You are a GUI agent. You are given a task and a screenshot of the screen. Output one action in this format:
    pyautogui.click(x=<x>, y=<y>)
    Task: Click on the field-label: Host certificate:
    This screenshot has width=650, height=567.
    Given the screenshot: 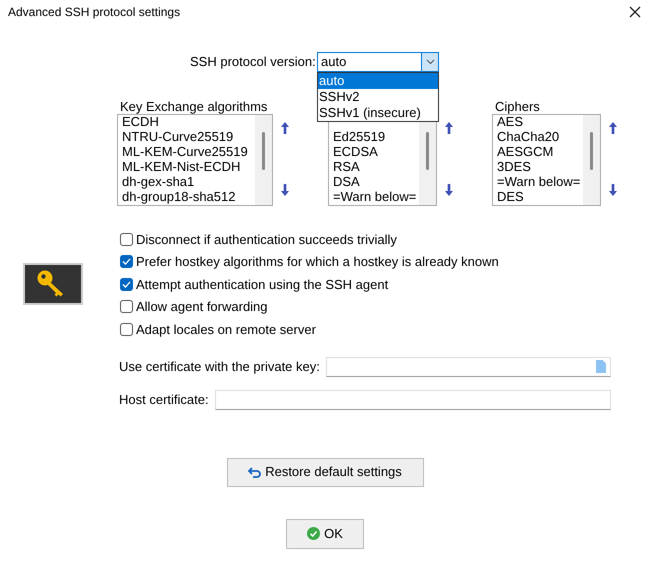 What is the action you would take?
    pyautogui.click(x=164, y=399)
    